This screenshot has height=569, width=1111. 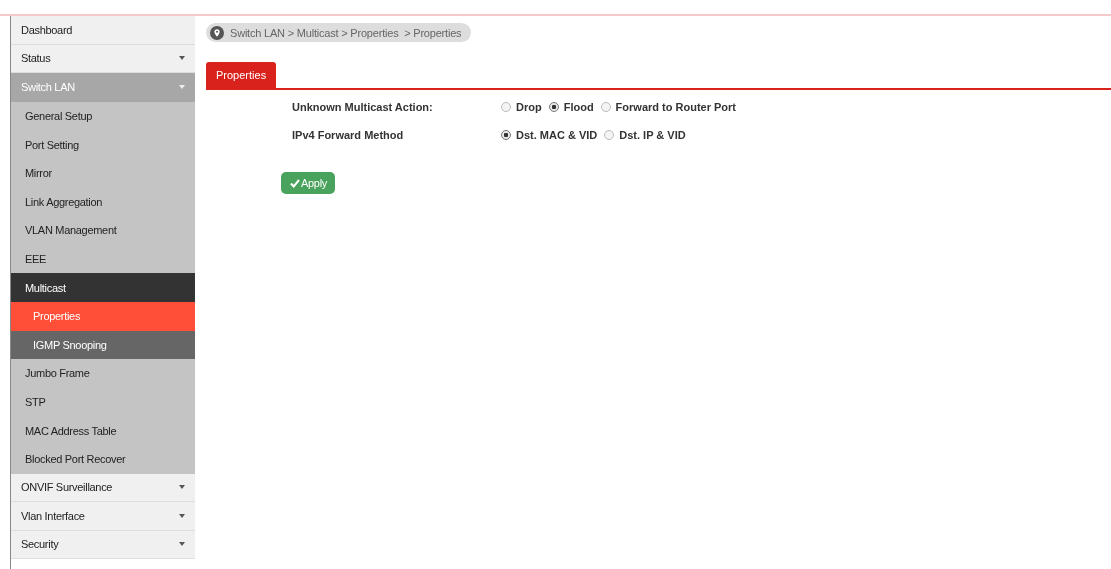 What do you see at coordinates (557, 135) in the screenshot?
I see `radio-label: Dst. MAC & VID` at bounding box center [557, 135].